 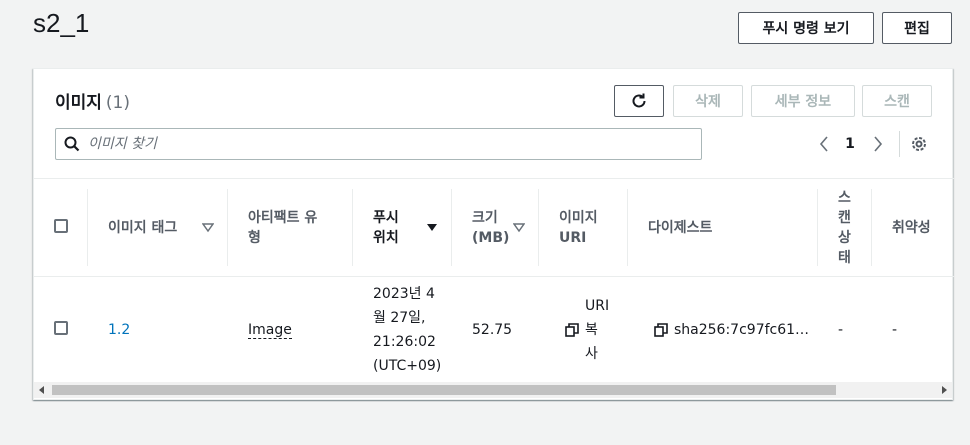 I want to click on delete-button: 삭제, so click(x=708, y=101).